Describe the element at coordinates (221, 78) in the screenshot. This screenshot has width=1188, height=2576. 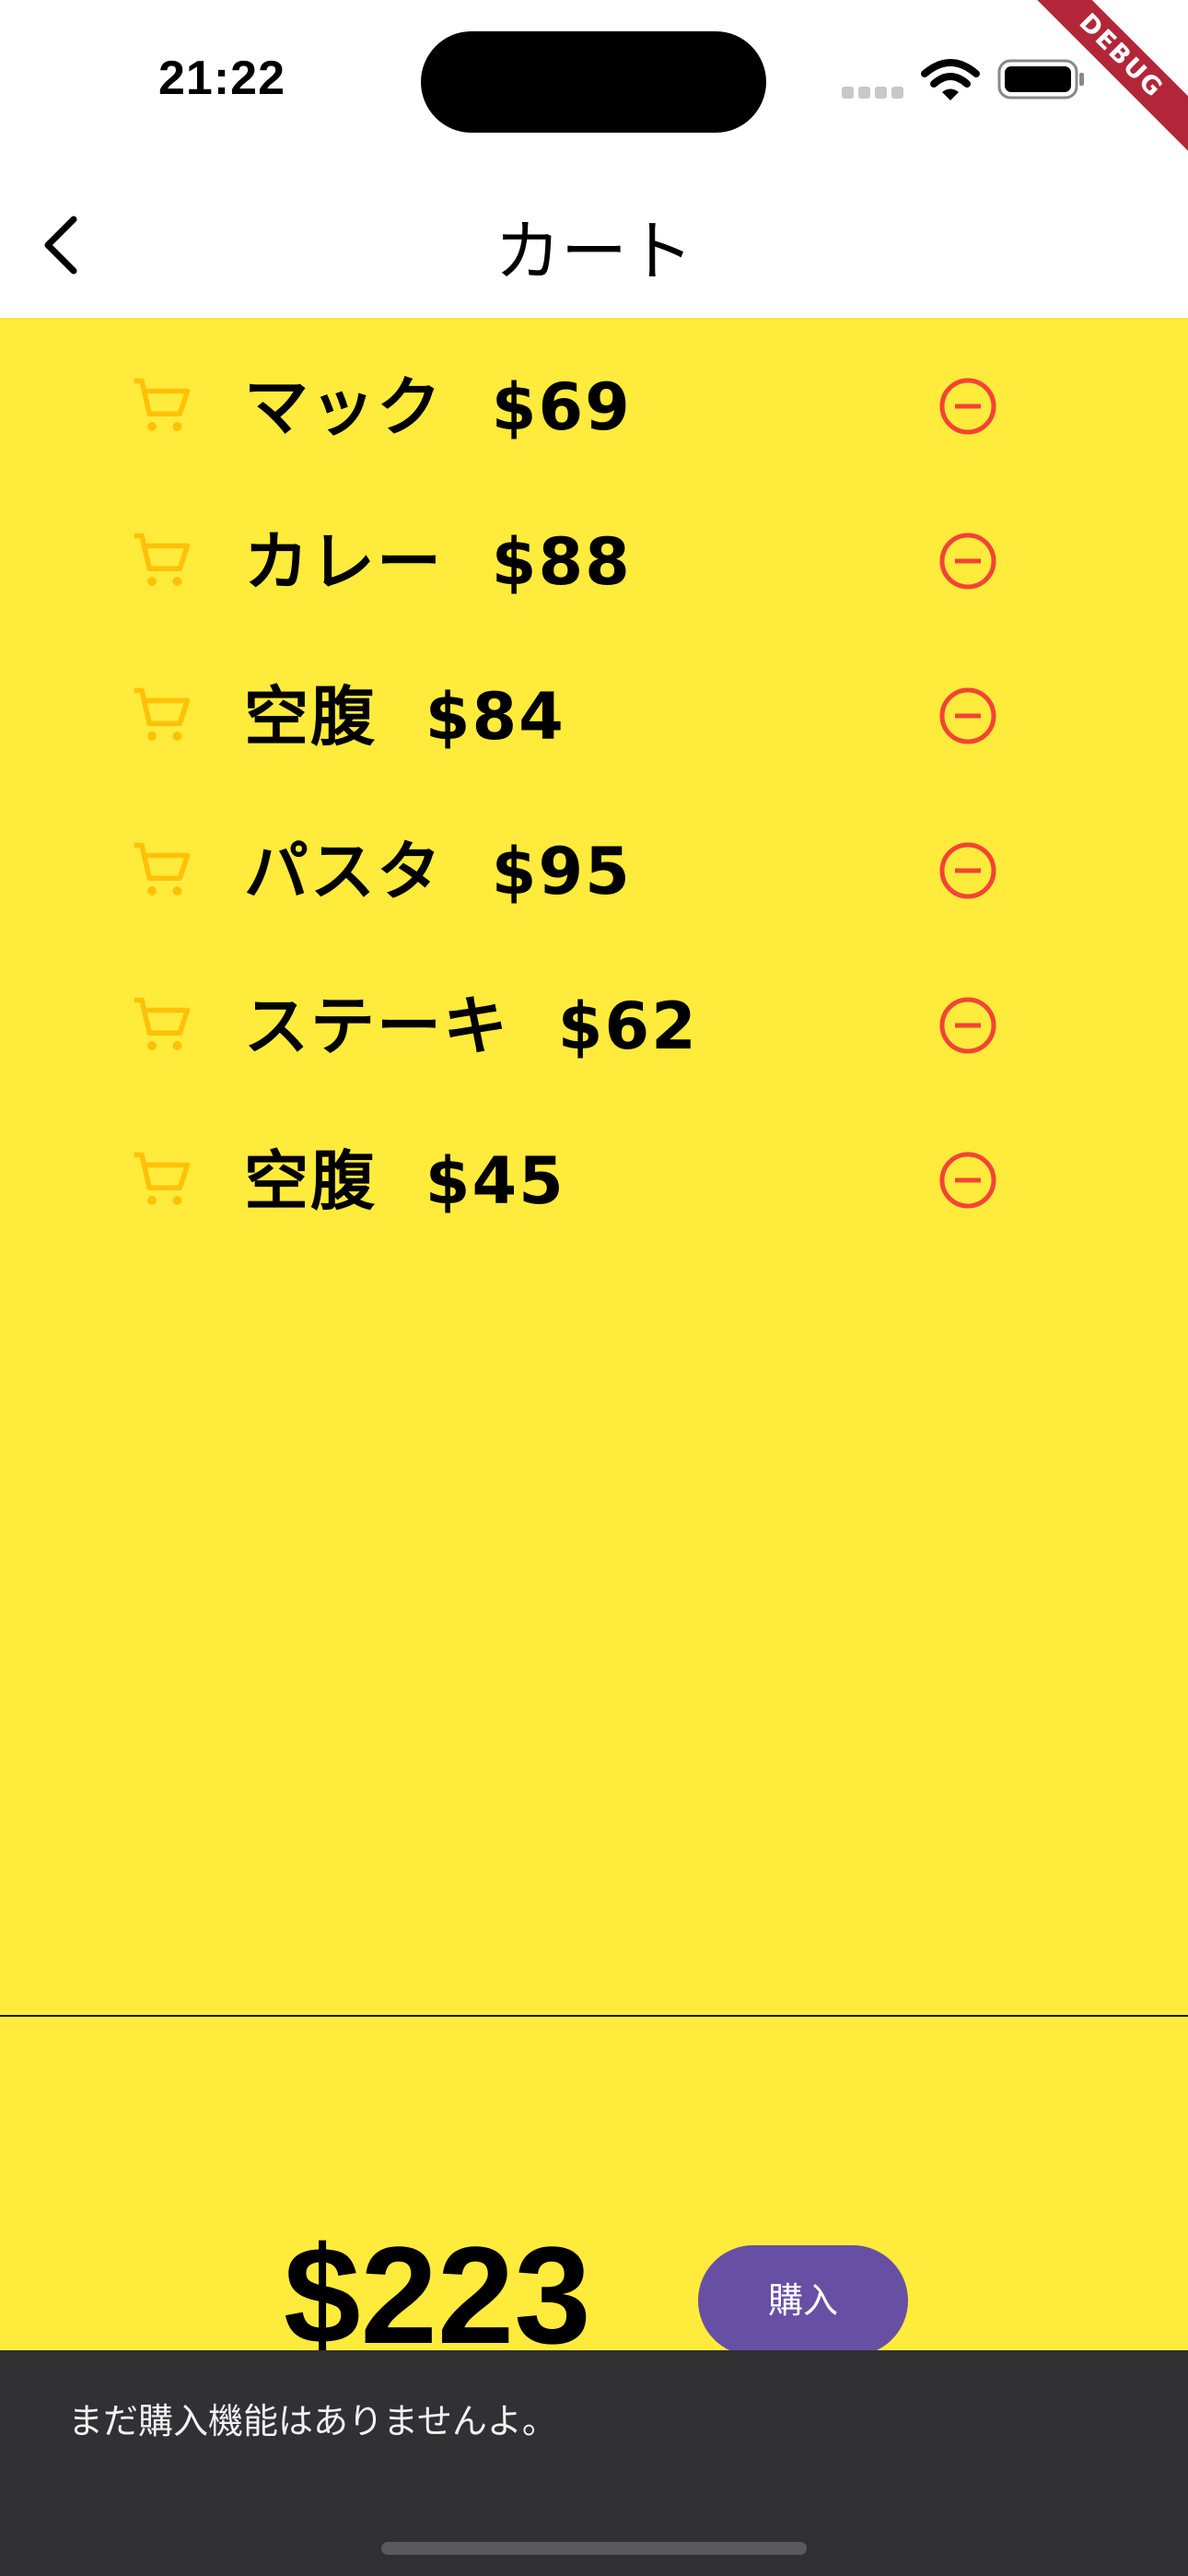
I see `status-time: 21:22` at that location.